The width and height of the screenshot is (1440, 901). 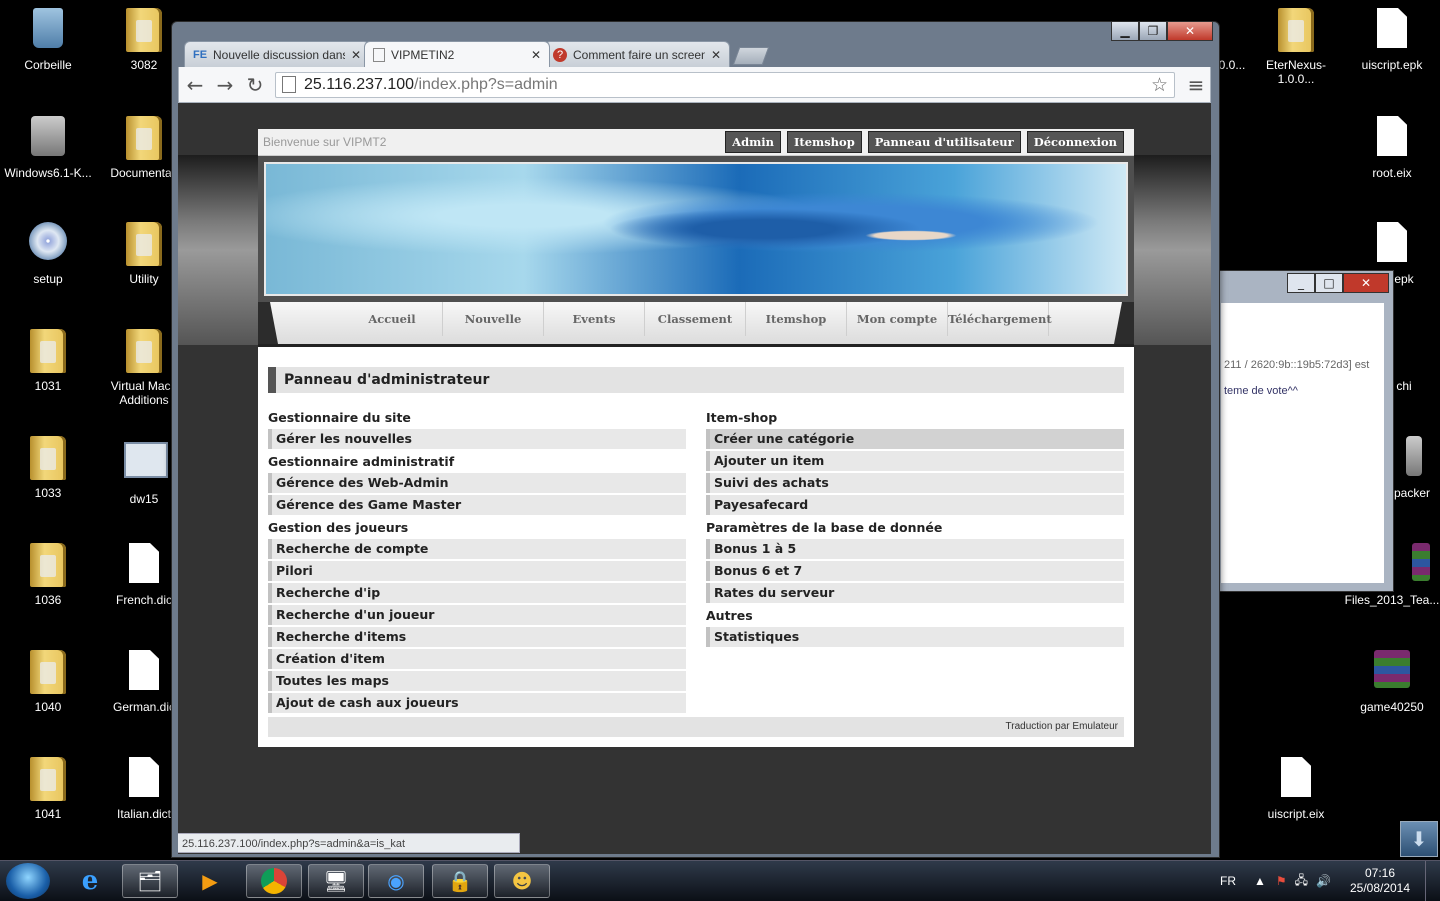 What do you see at coordinates (1125, 31) in the screenshot?
I see `minimize-button: ▁` at bounding box center [1125, 31].